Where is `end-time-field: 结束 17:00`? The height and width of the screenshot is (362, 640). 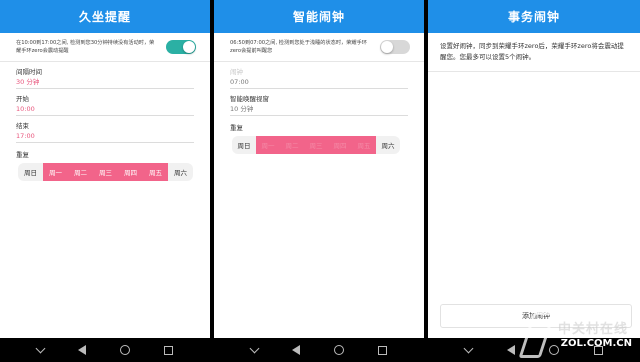 end-time-field: 结束 17:00 is located at coordinates (105, 129).